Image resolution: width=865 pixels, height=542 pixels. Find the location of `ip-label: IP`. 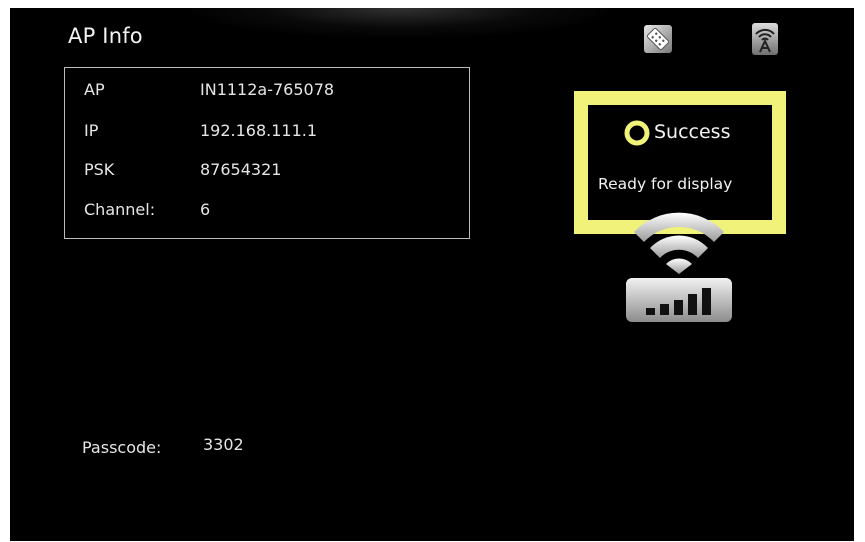

ip-label: IP is located at coordinates (91, 130).